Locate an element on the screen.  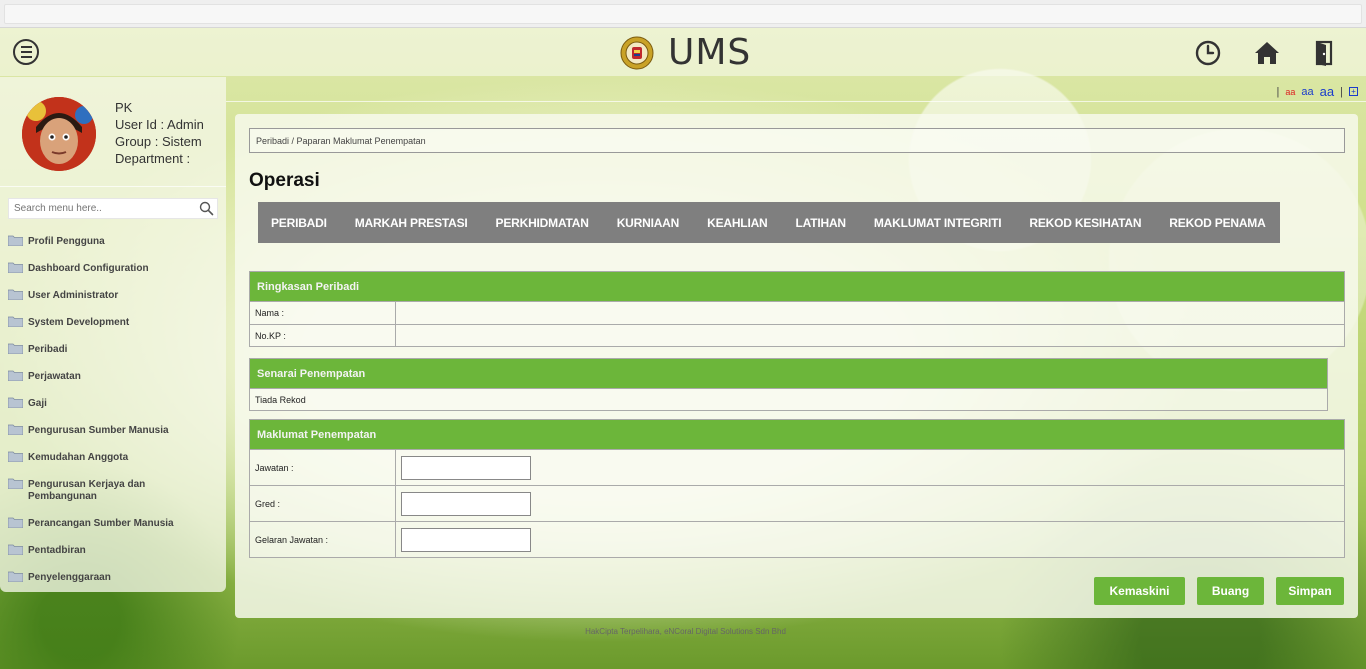
nama-value is located at coordinates (870, 313).